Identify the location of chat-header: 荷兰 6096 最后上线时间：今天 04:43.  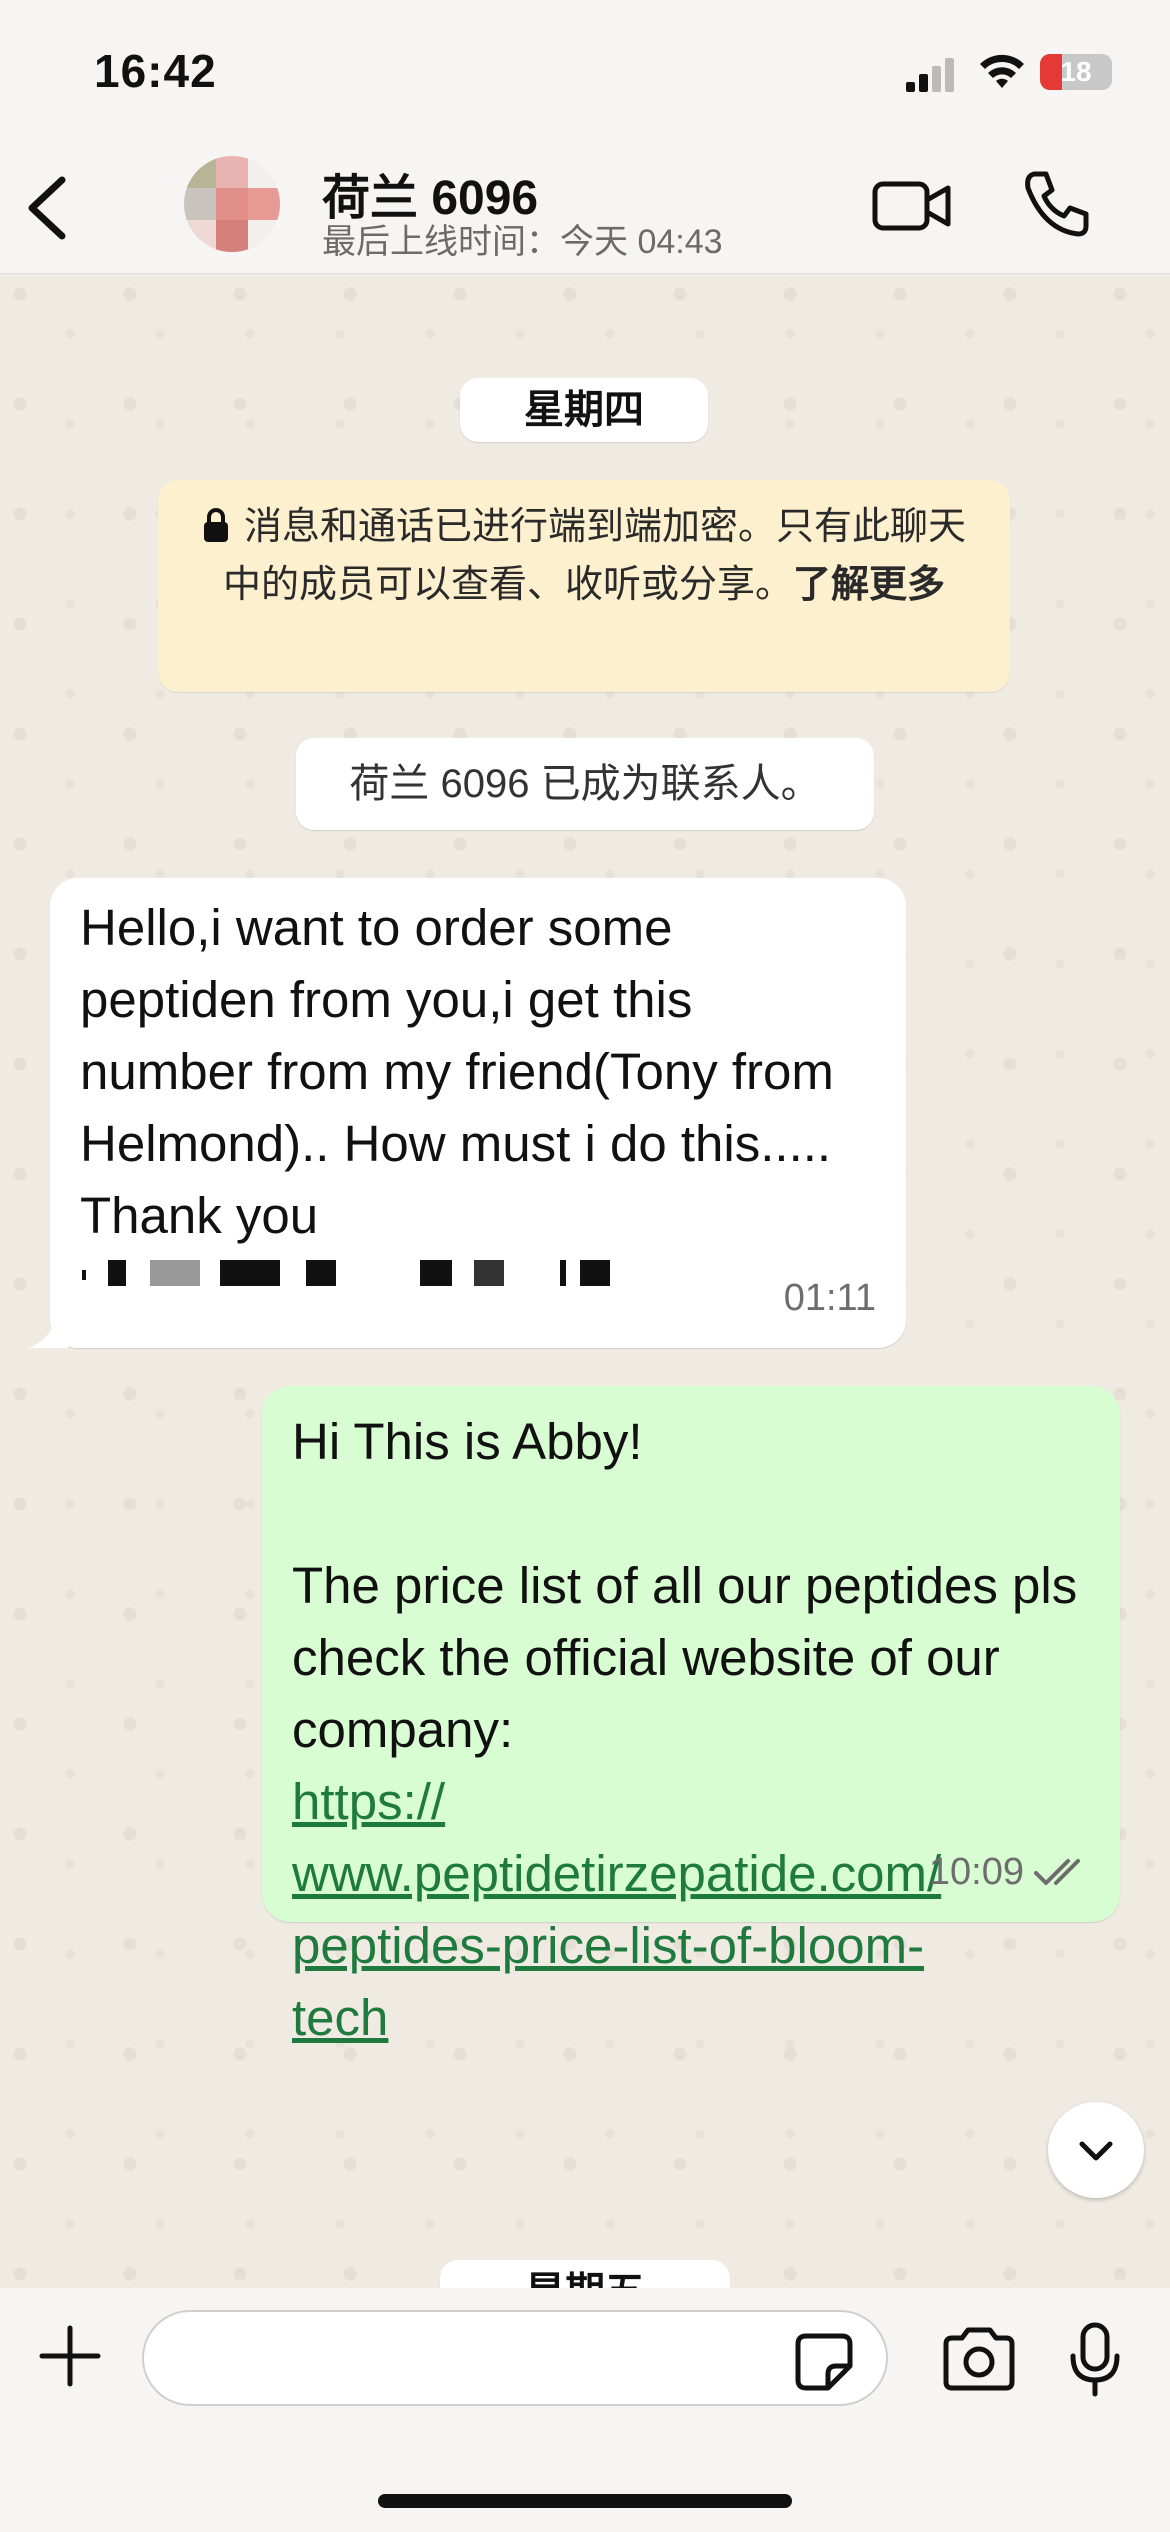
(585, 207).